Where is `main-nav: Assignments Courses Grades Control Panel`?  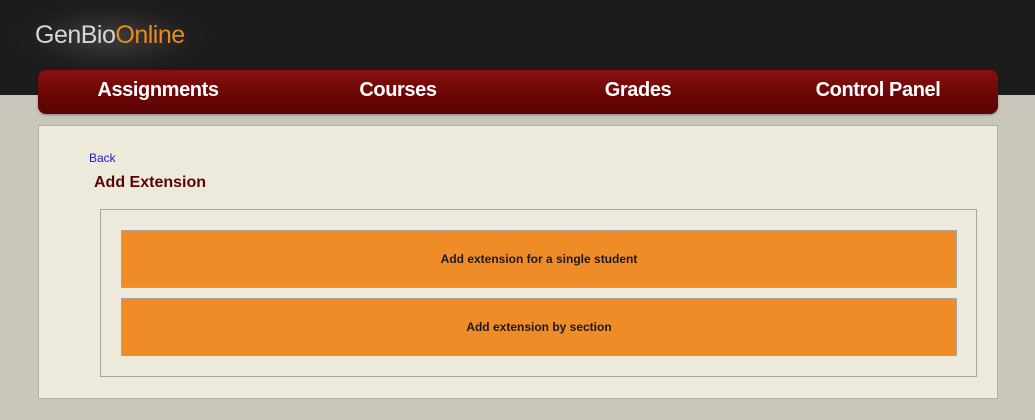 main-nav: Assignments Courses Grades Control Panel is located at coordinates (518, 92).